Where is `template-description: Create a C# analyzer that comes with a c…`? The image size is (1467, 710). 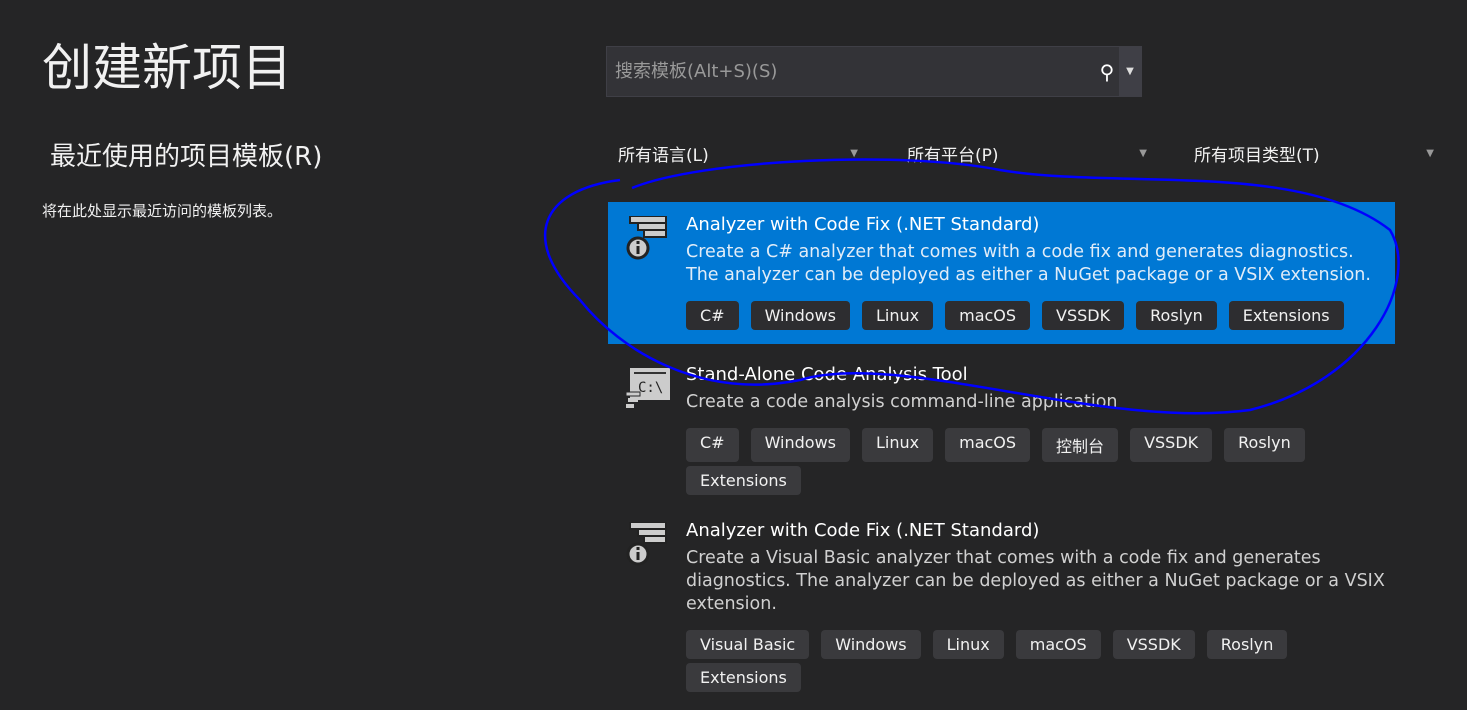
template-description: Create a C# analyzer that comes with a c… is located at coordinates (1028, 263).